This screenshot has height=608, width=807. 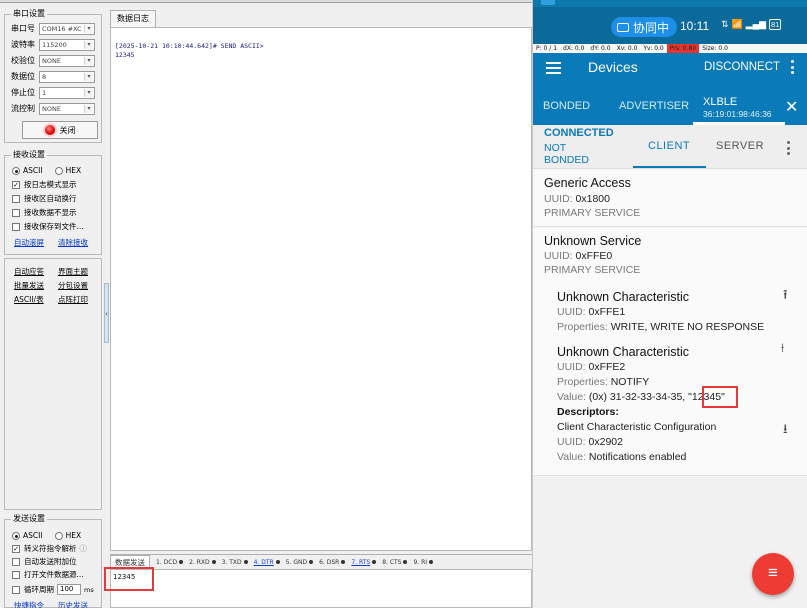 I want to click on port-row: 串口号 COM16 #XC ▾, so click(x=53, y=28).